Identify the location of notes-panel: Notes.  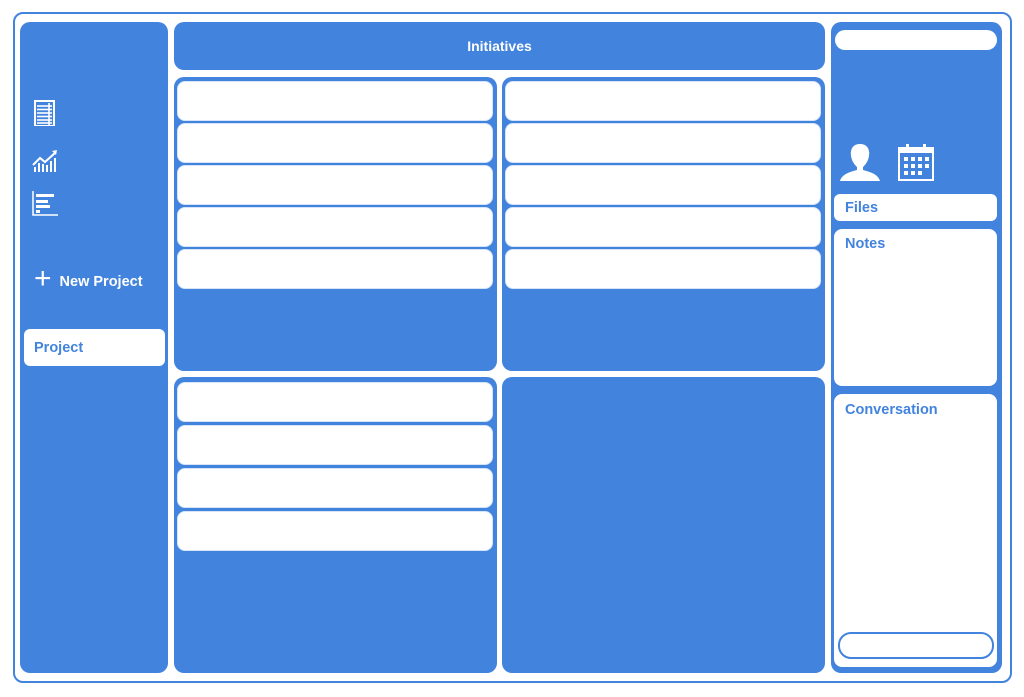
(915, 307).